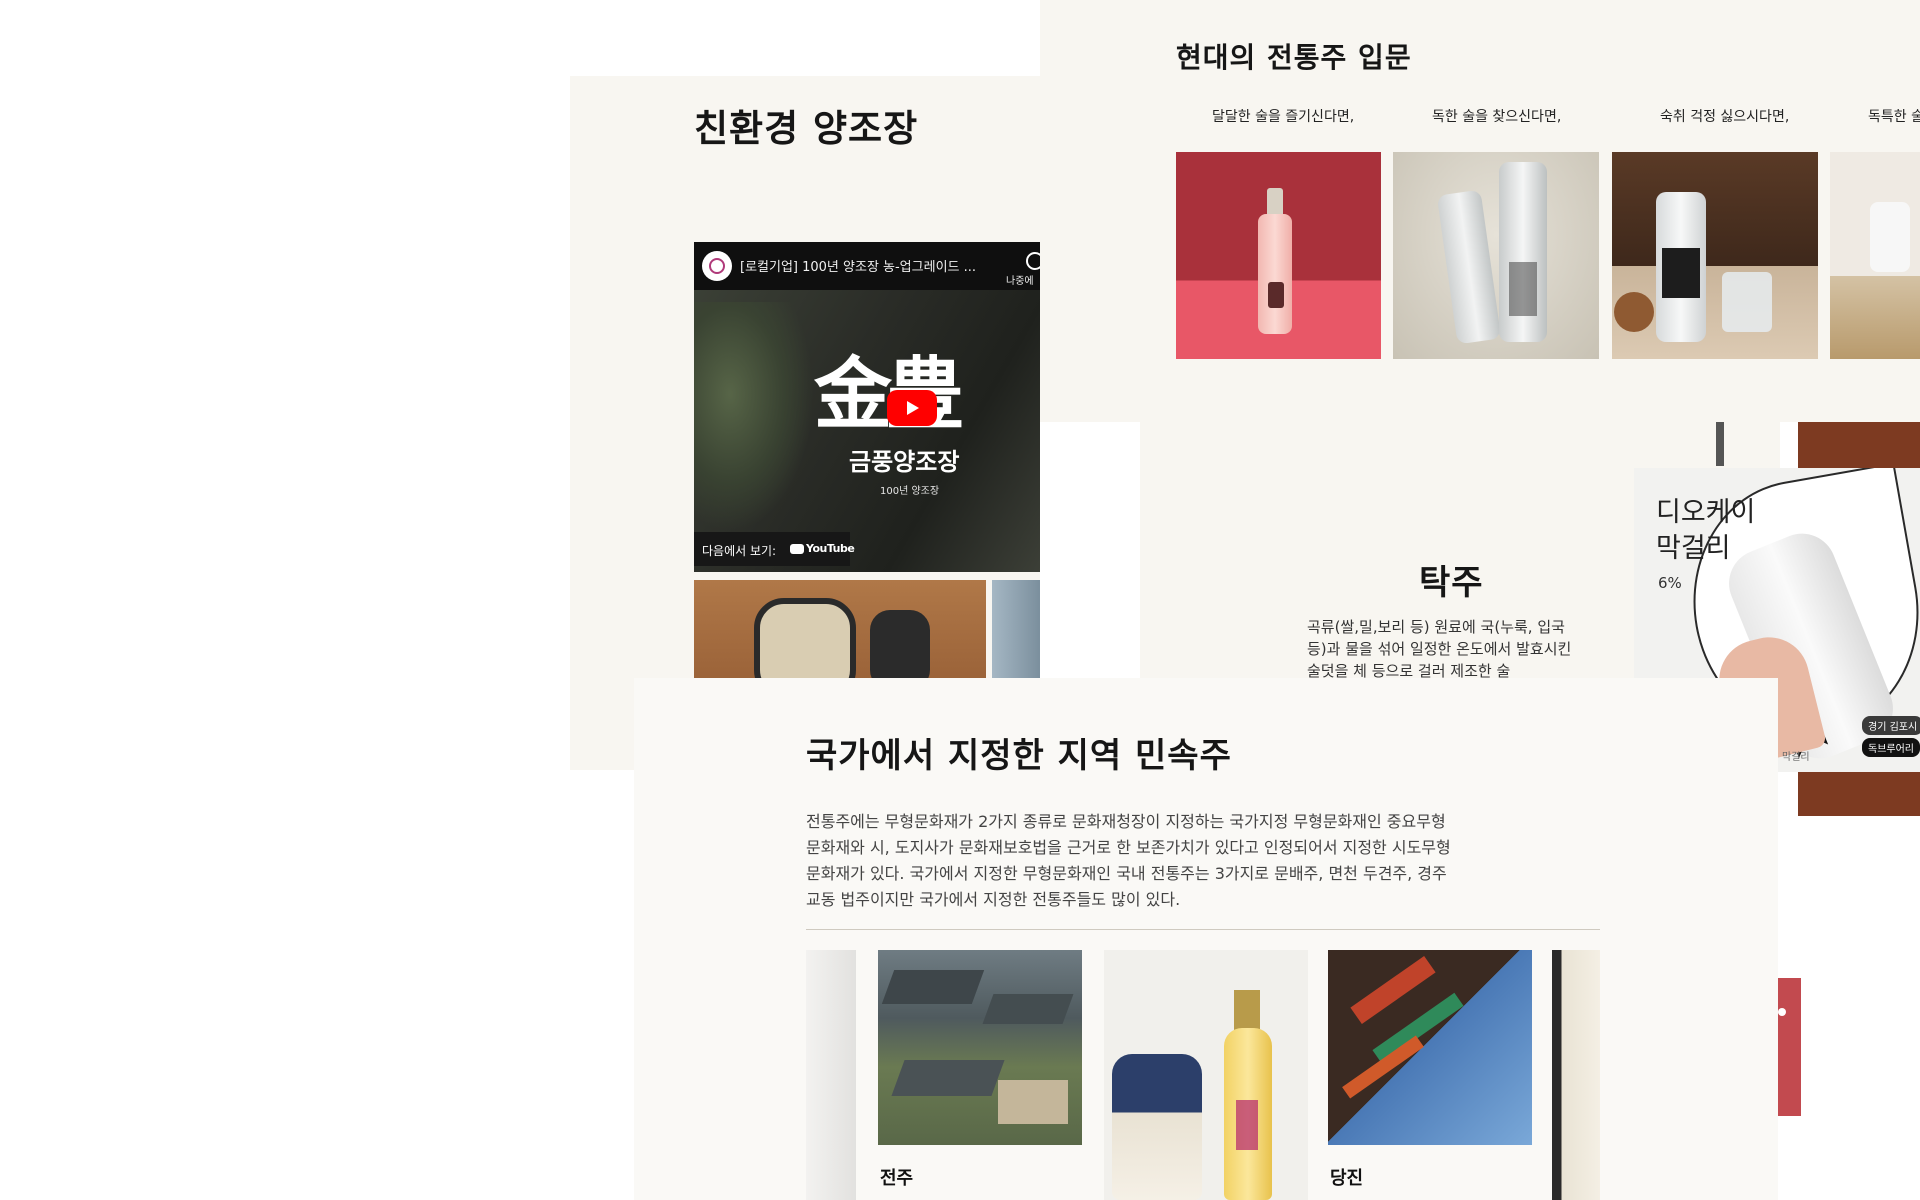  Describe the element at coordinates (1409, 671) in the screenshot. I see `takju-desc-line-3: 술덧을 체 등으로 걸러 제조한 술` at that location.